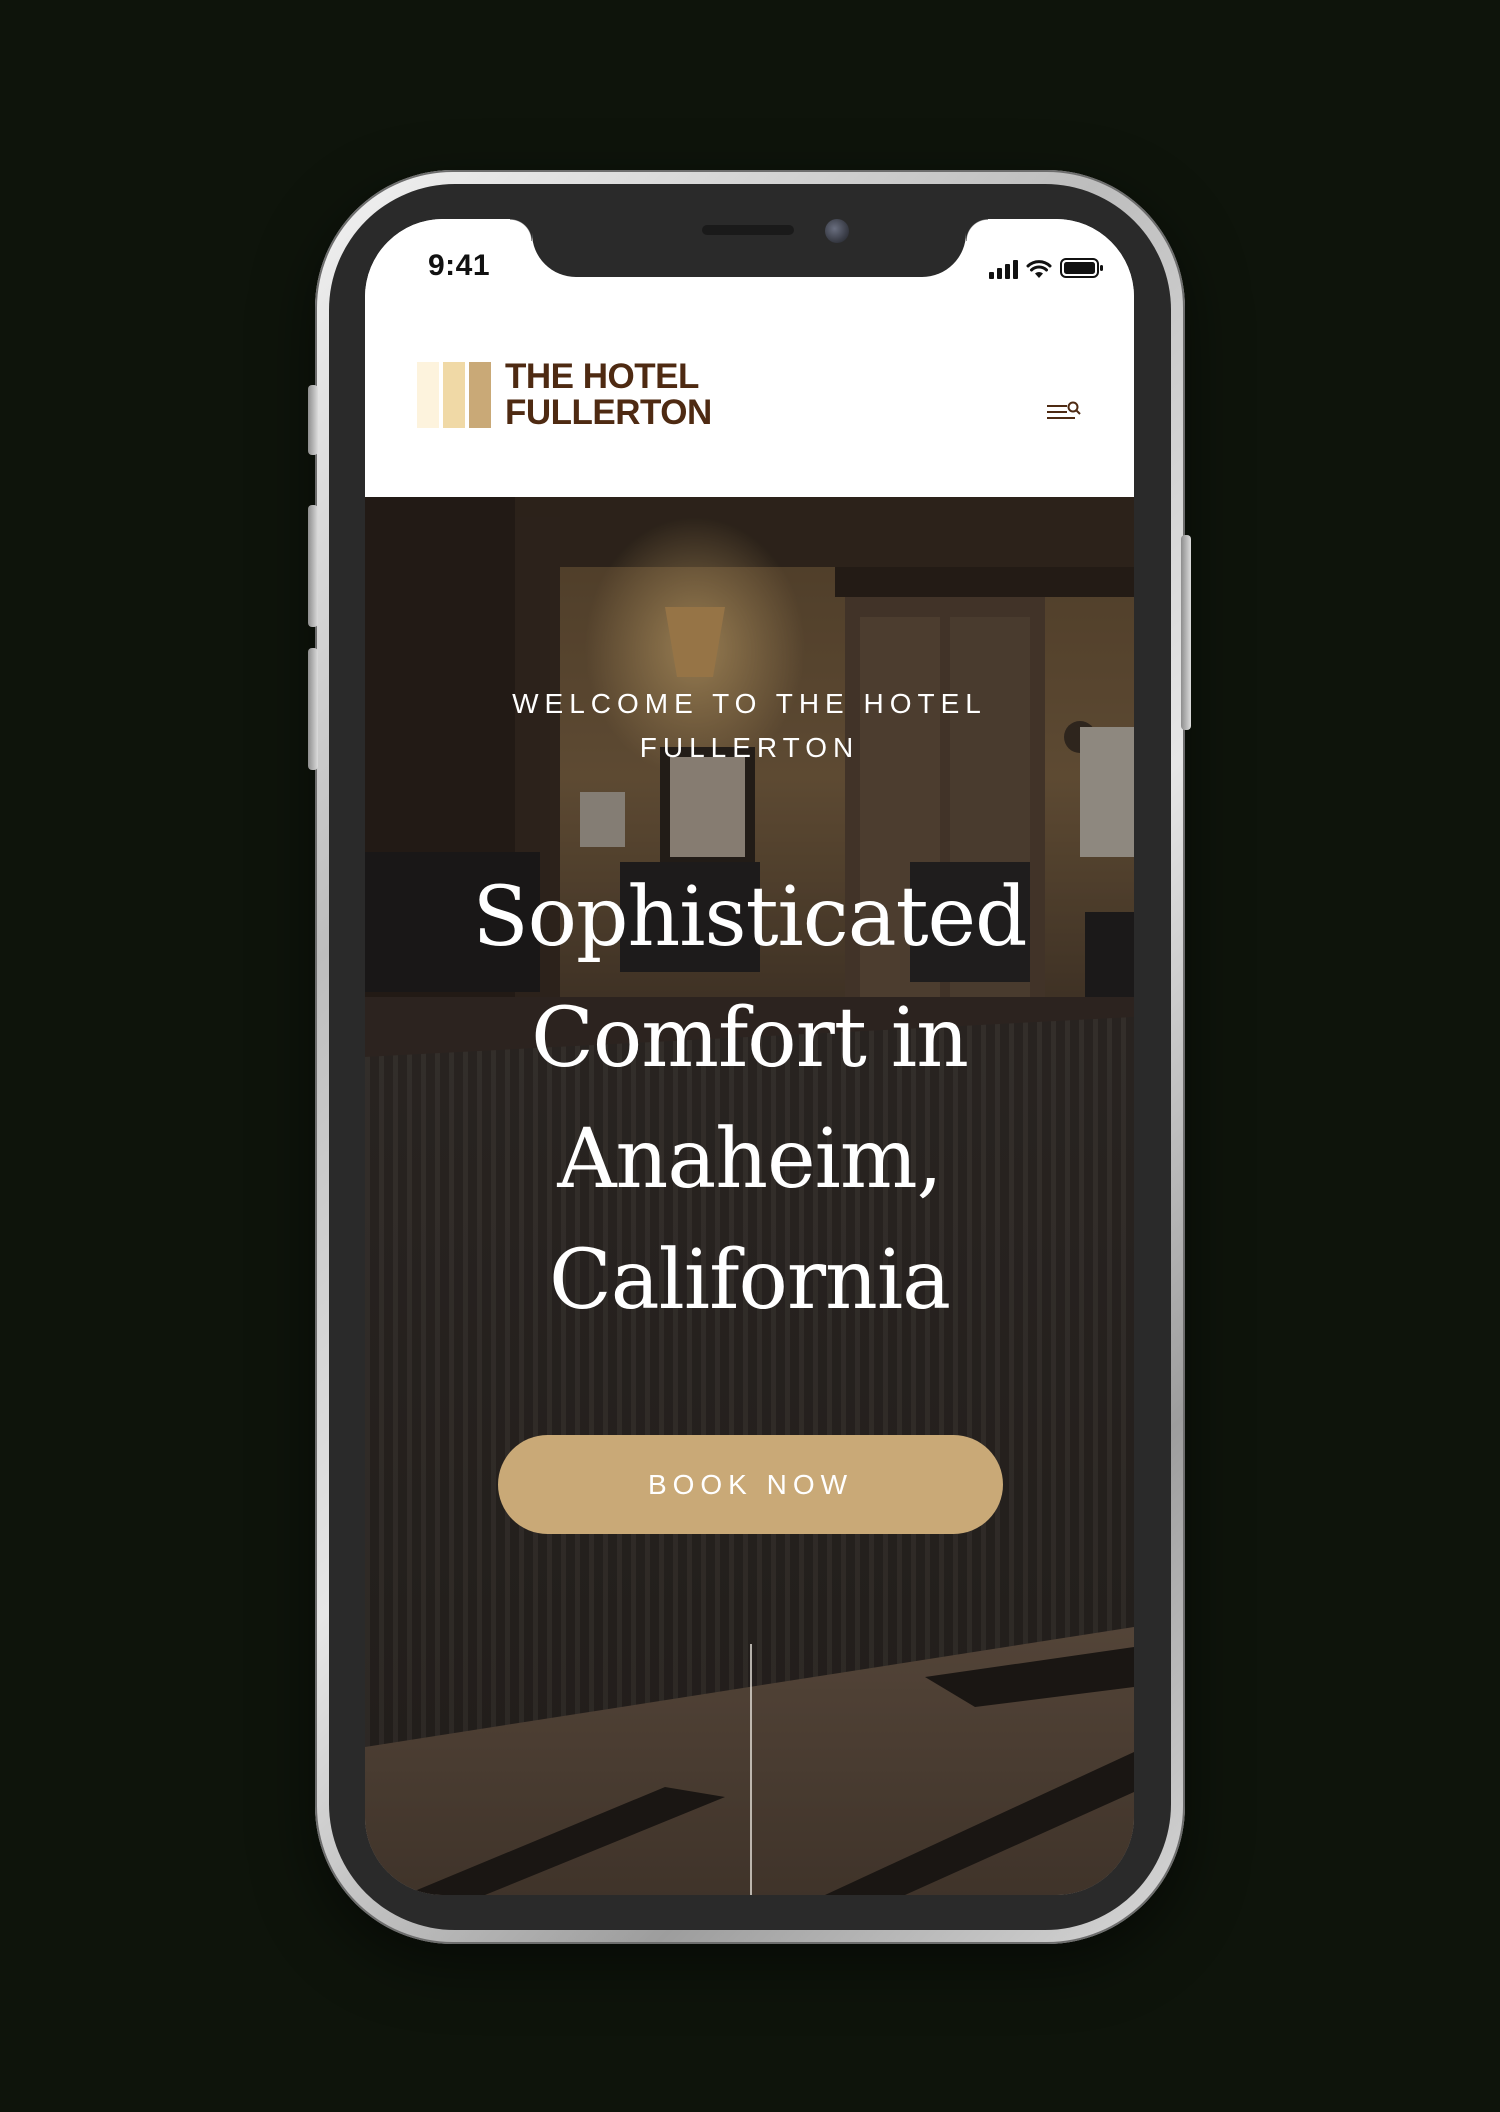 The width and height of the screenshot is (1500, 2112). What do you see at coordinates (751, 1769) in the screenshot?
I see `scroll-indicator-line` at bounding box center [751, 1769].